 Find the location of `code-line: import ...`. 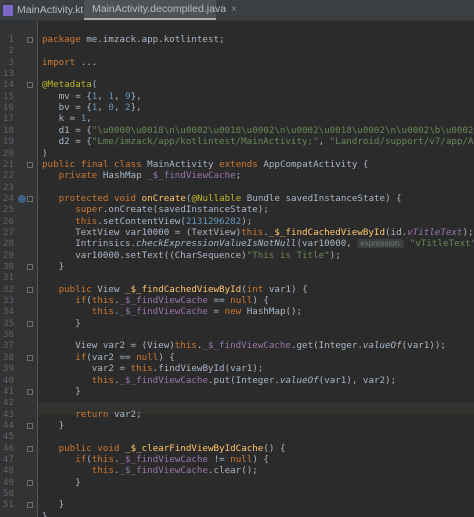

code-line: import ... is located at coordinates (69, 62).